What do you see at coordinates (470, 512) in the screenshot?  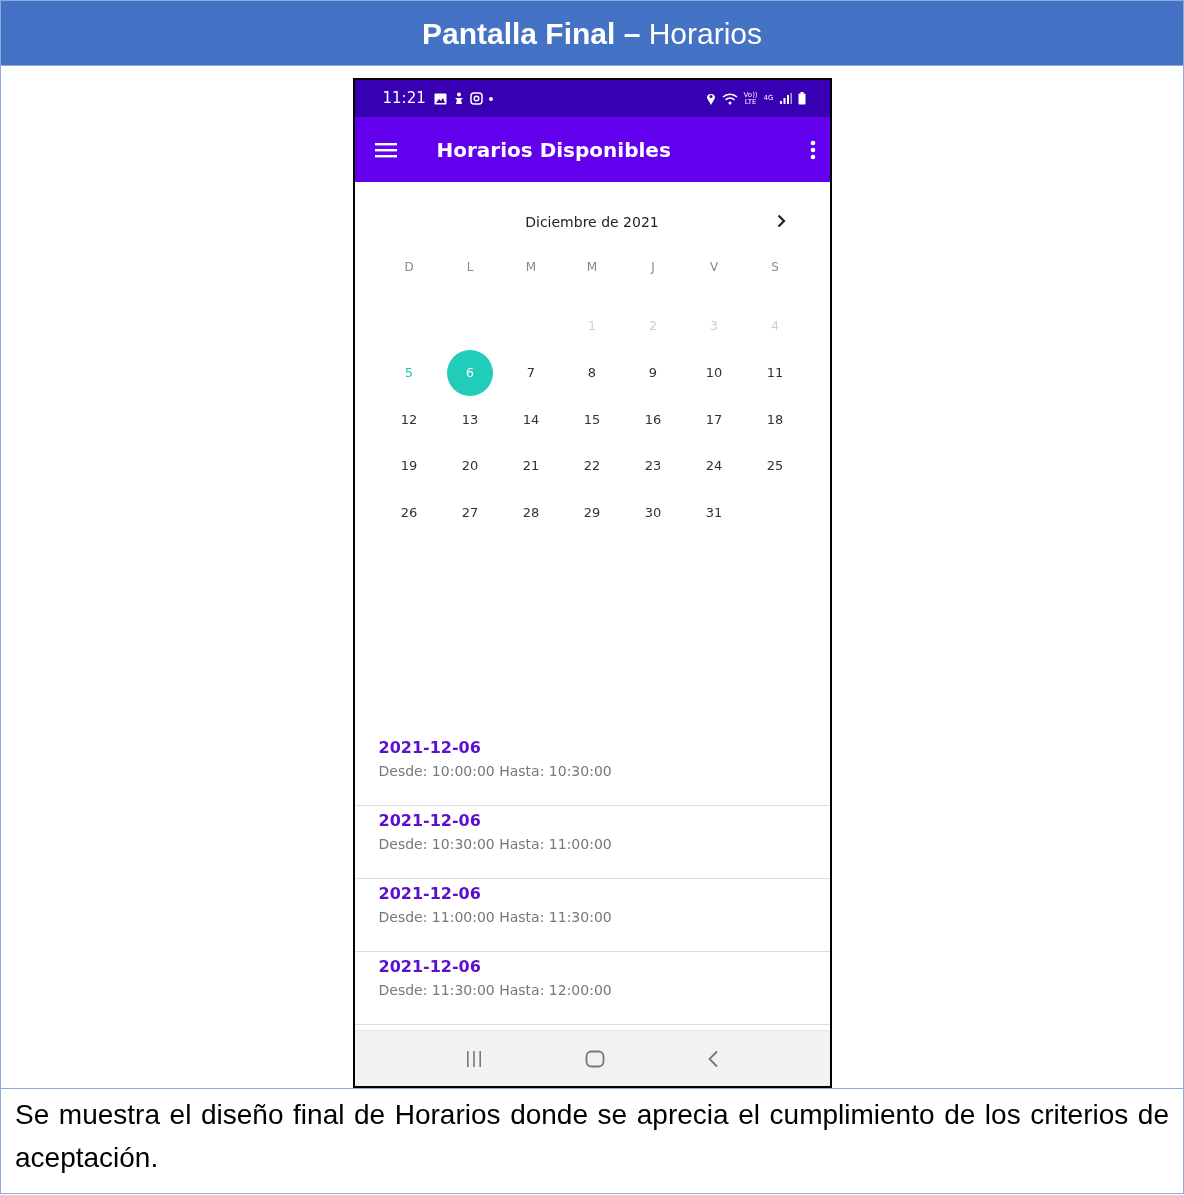 I see `calendar-day: 27` at bounding box center [470, 512].